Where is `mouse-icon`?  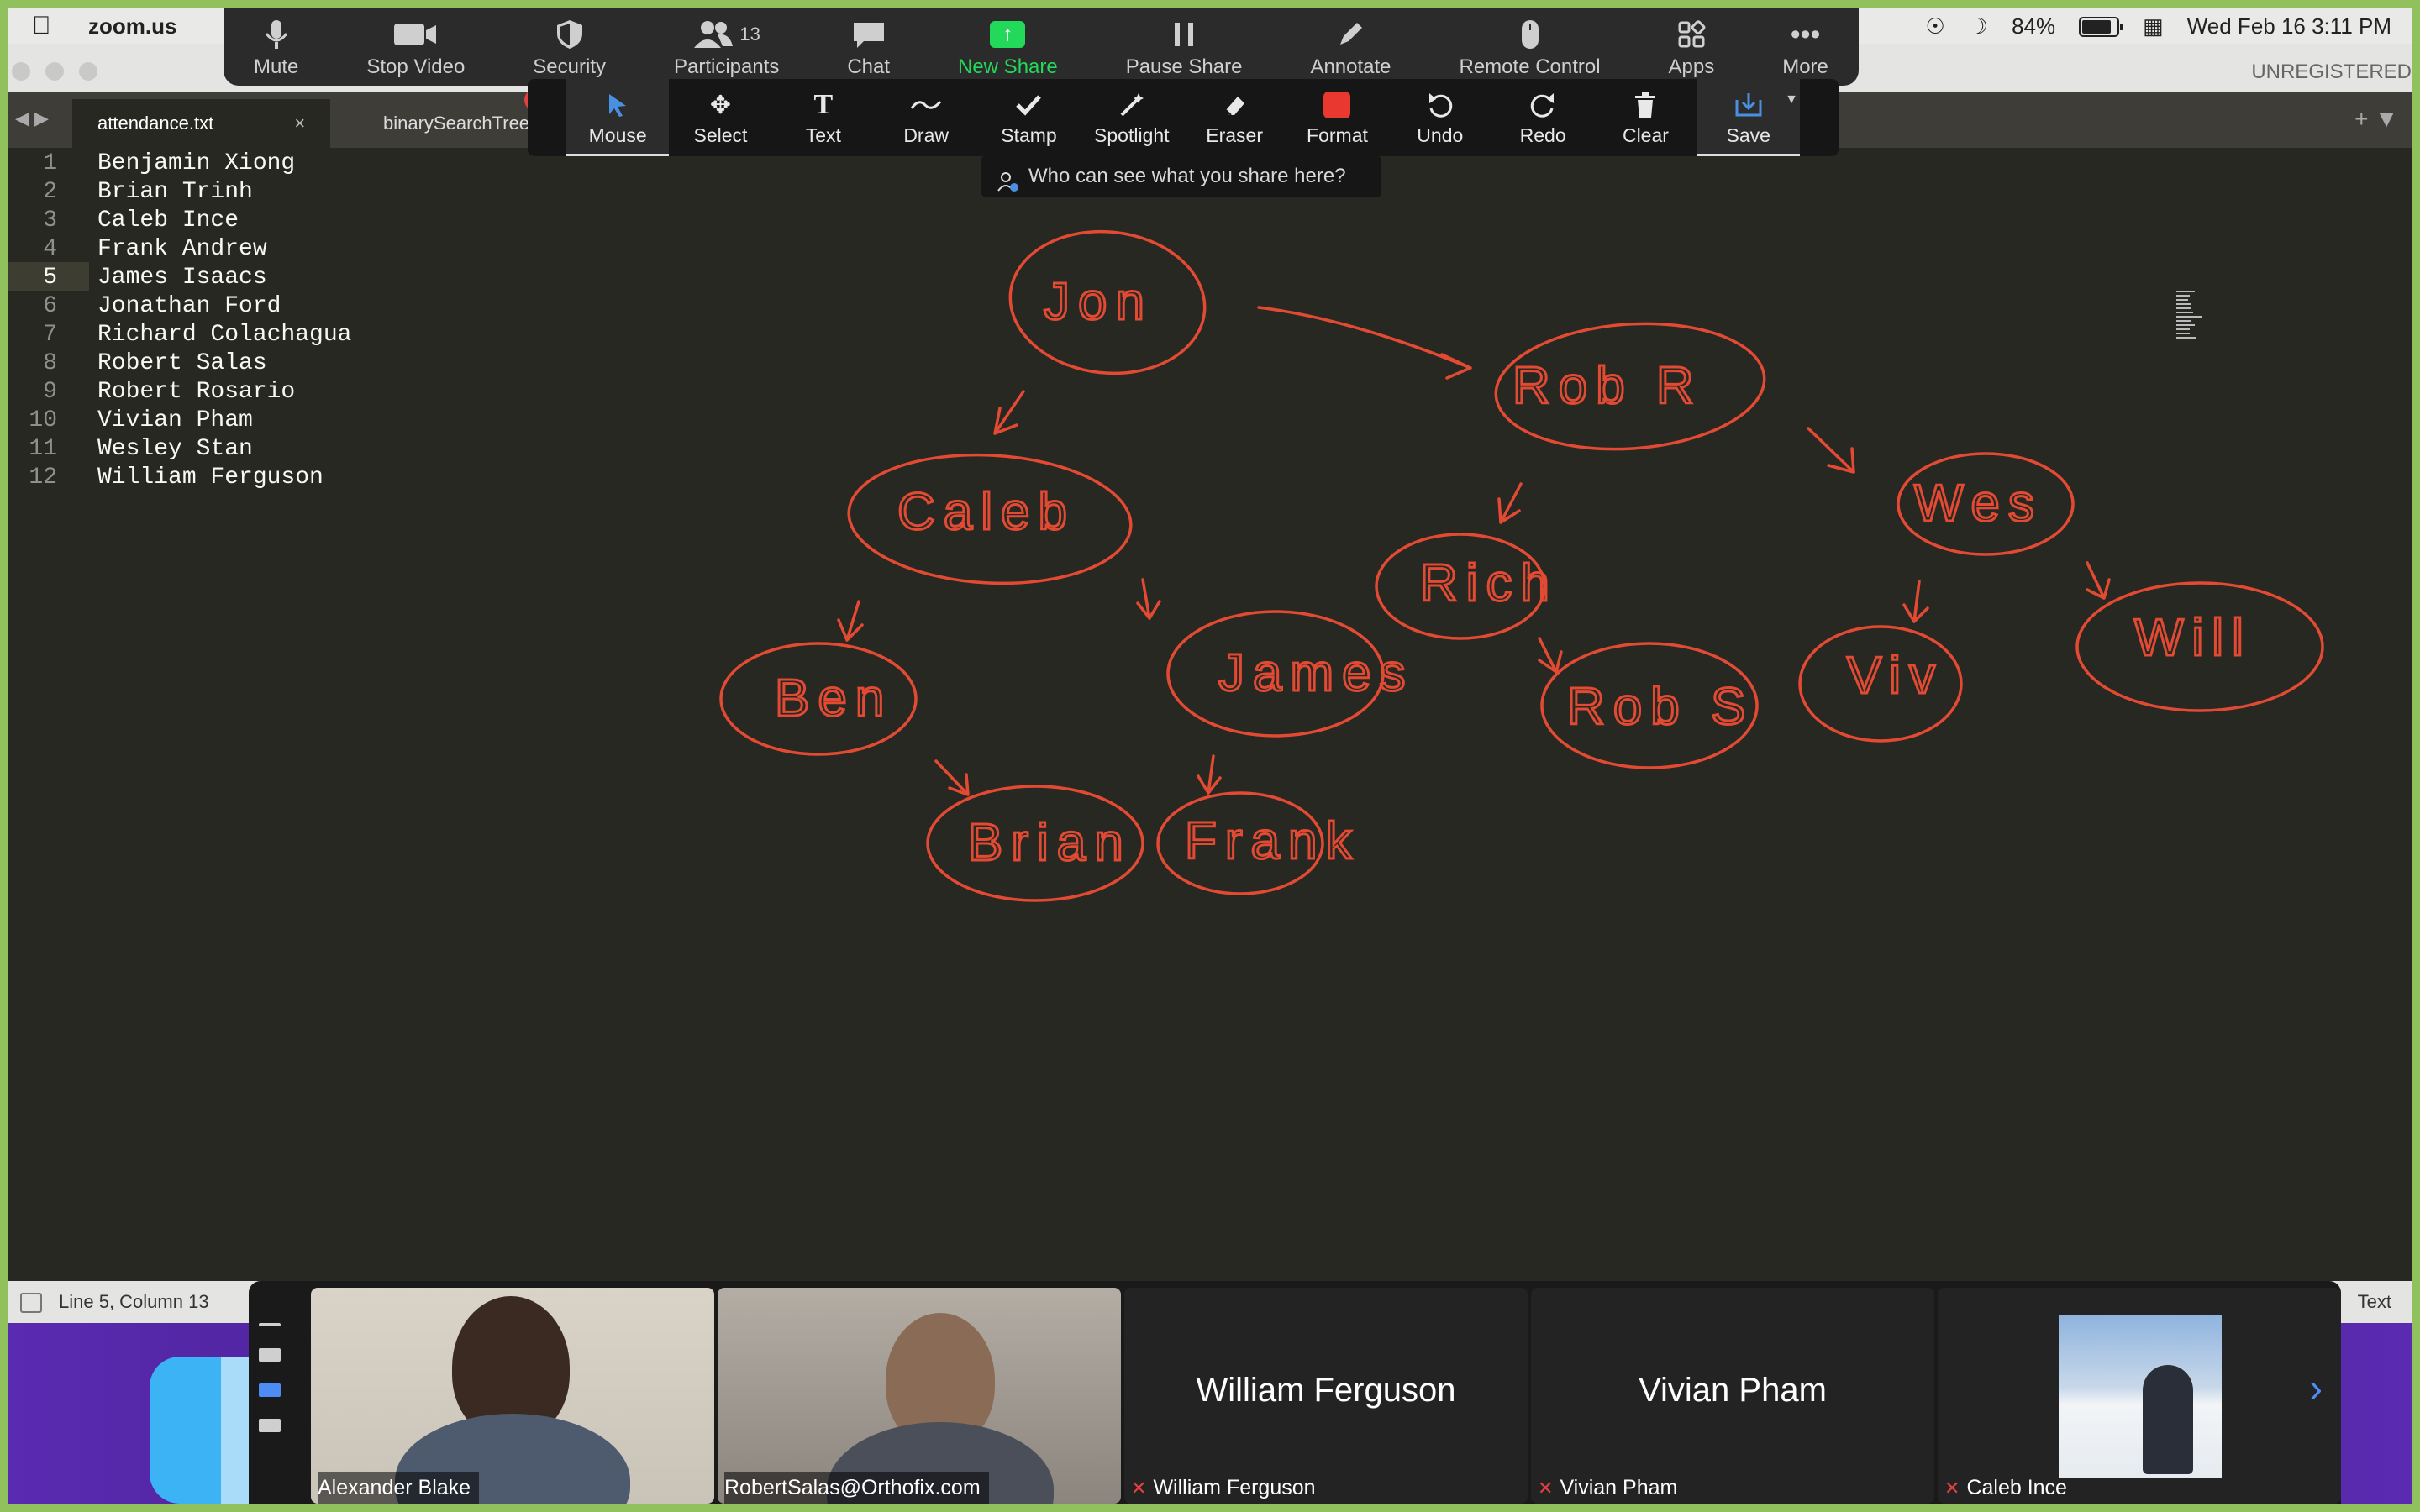
mouse-icon is located at coordinates (1530, 34).